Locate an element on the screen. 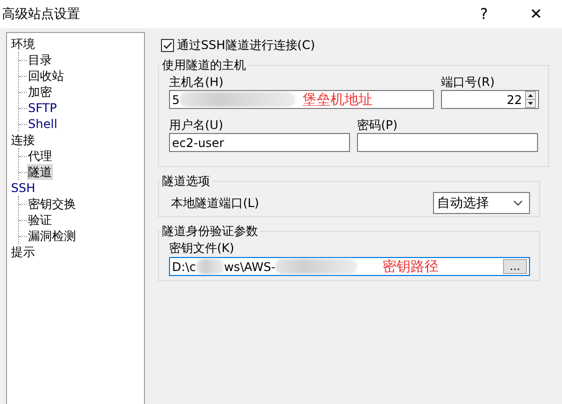 The height and width of the screenshot is (404, 562). tree-item: 隧道 is located at coordinates (40, 172).